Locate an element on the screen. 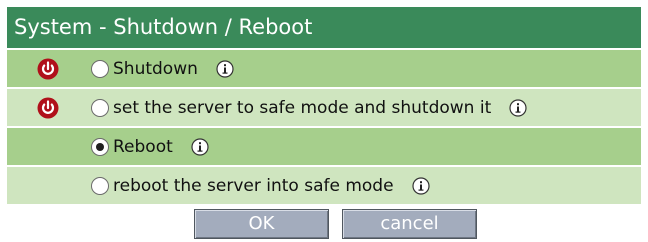  reboot-radio is located at coordinates (100, 146).